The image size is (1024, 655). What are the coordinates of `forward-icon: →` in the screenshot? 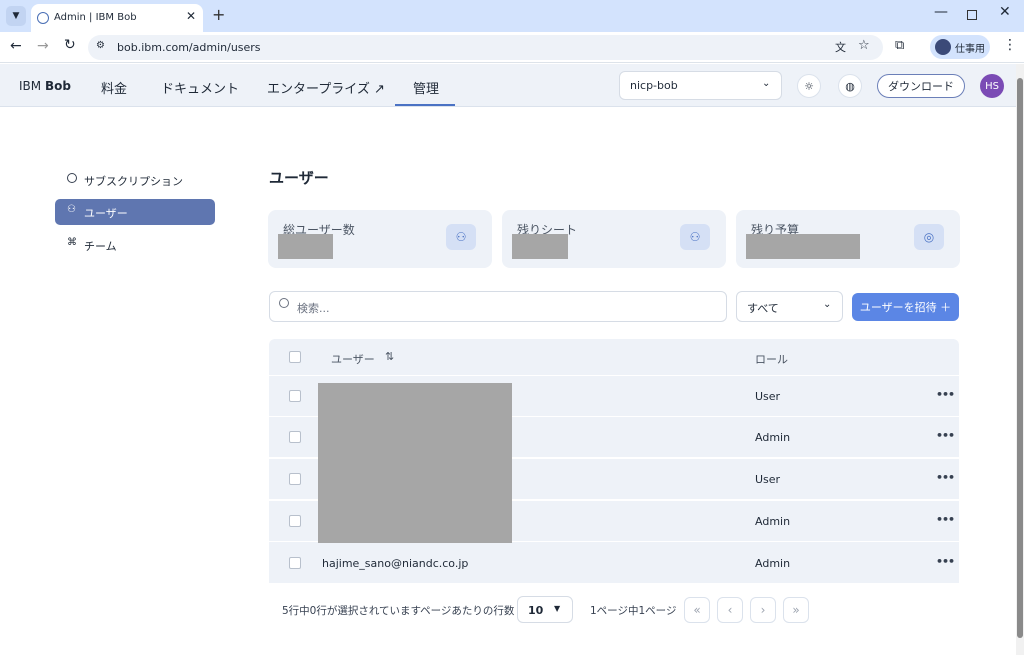 It's located at (43, 46).